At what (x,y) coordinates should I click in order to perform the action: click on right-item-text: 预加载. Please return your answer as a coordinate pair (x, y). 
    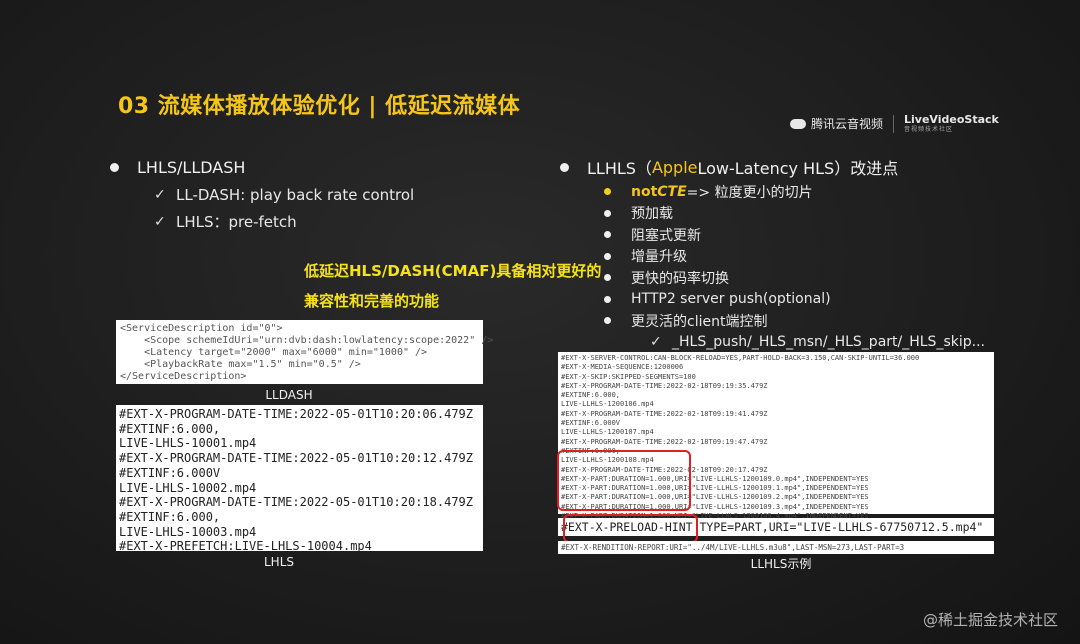
    Looking at the image, I should click on (652, 214).